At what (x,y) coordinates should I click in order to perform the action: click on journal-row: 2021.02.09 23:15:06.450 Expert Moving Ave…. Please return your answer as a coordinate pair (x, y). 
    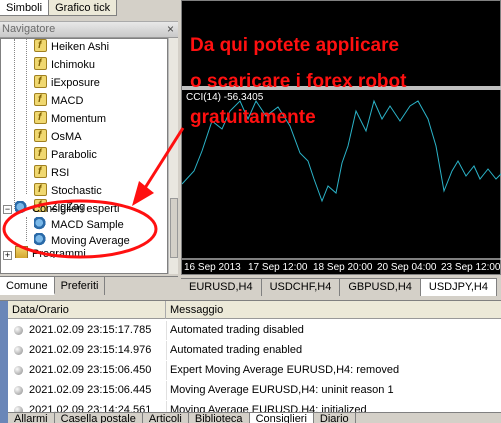
    Looking at the image, I should click on (254, 370).